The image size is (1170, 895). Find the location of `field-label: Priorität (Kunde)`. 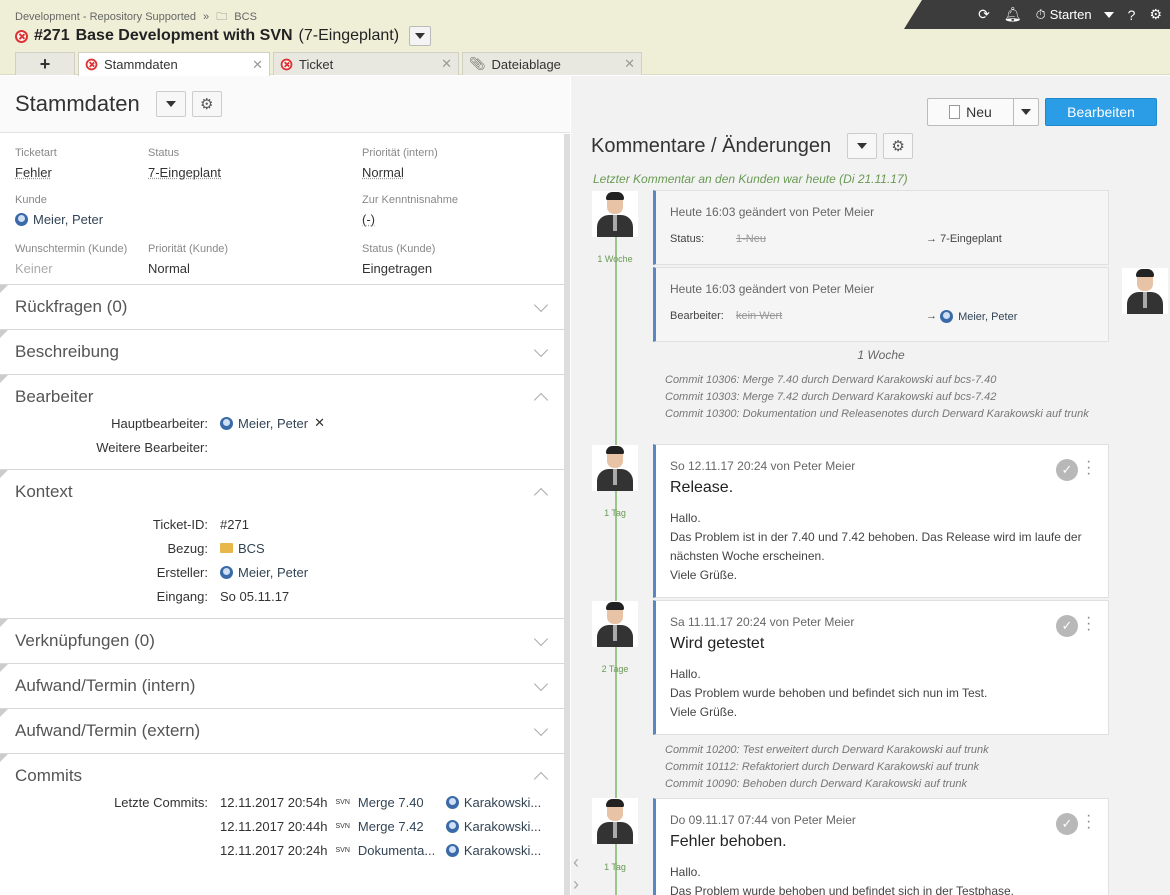

field-label: Priorität (Kunde) is located at coordinates (188, 249).